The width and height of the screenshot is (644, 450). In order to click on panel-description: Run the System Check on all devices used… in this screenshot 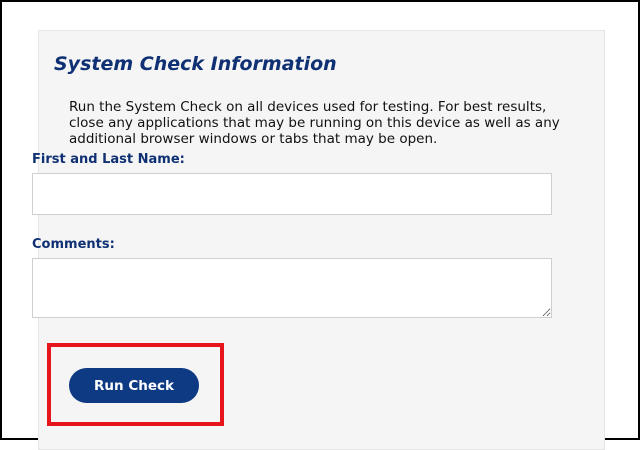, I will do `click(314, 123)`.